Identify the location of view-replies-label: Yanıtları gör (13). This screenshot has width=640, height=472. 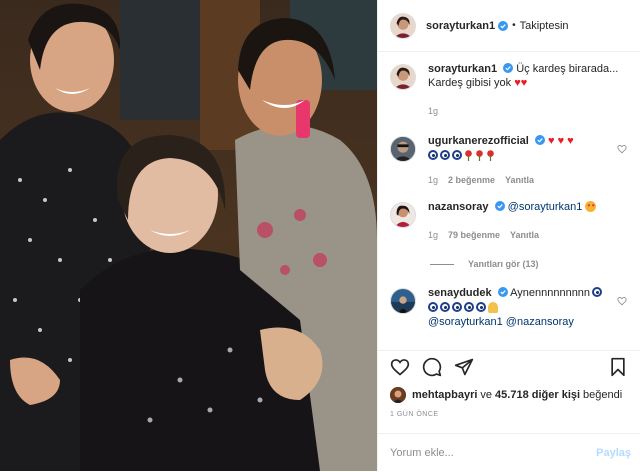
(503, 264).